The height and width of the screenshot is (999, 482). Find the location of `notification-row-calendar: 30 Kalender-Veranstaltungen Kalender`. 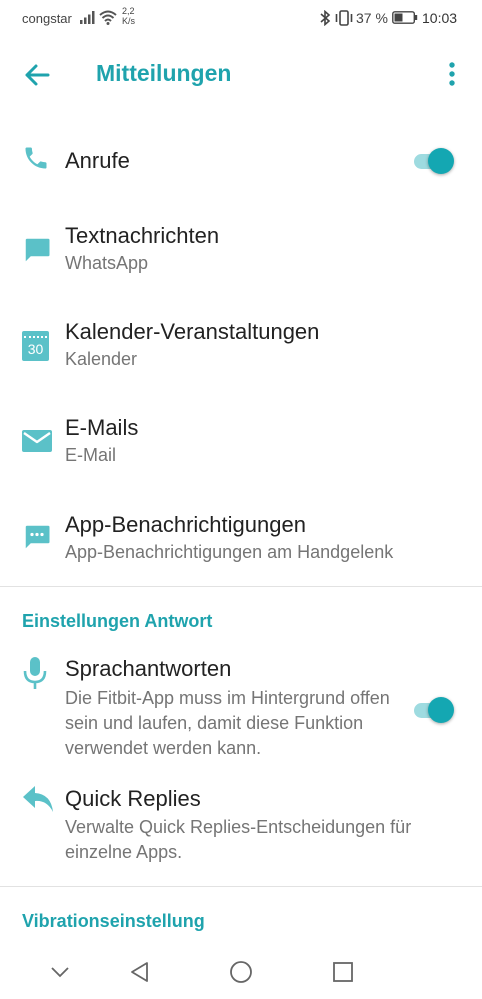

notification-row-calendar: 30 Kalender-Veranstaltungen Kalender is located at coordinates (241, 346).